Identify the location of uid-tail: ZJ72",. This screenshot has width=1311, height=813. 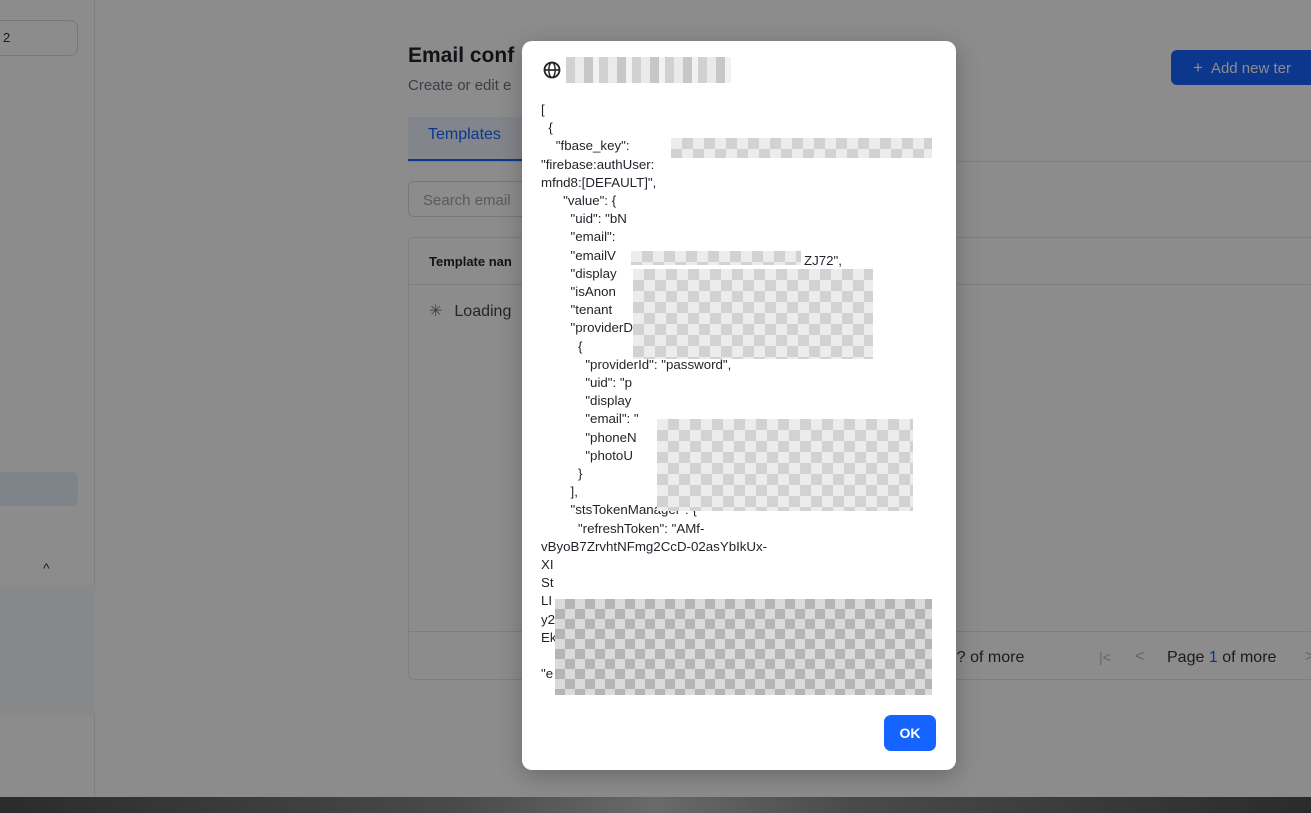
(823, 260).